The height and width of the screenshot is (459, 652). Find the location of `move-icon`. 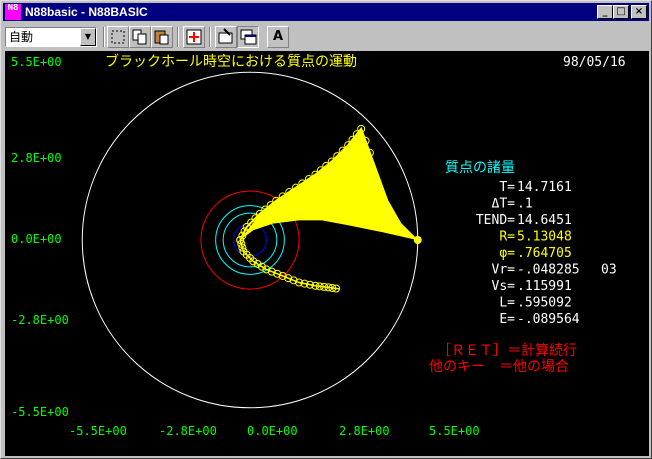

move-icon is located at coordinates (194, 37).